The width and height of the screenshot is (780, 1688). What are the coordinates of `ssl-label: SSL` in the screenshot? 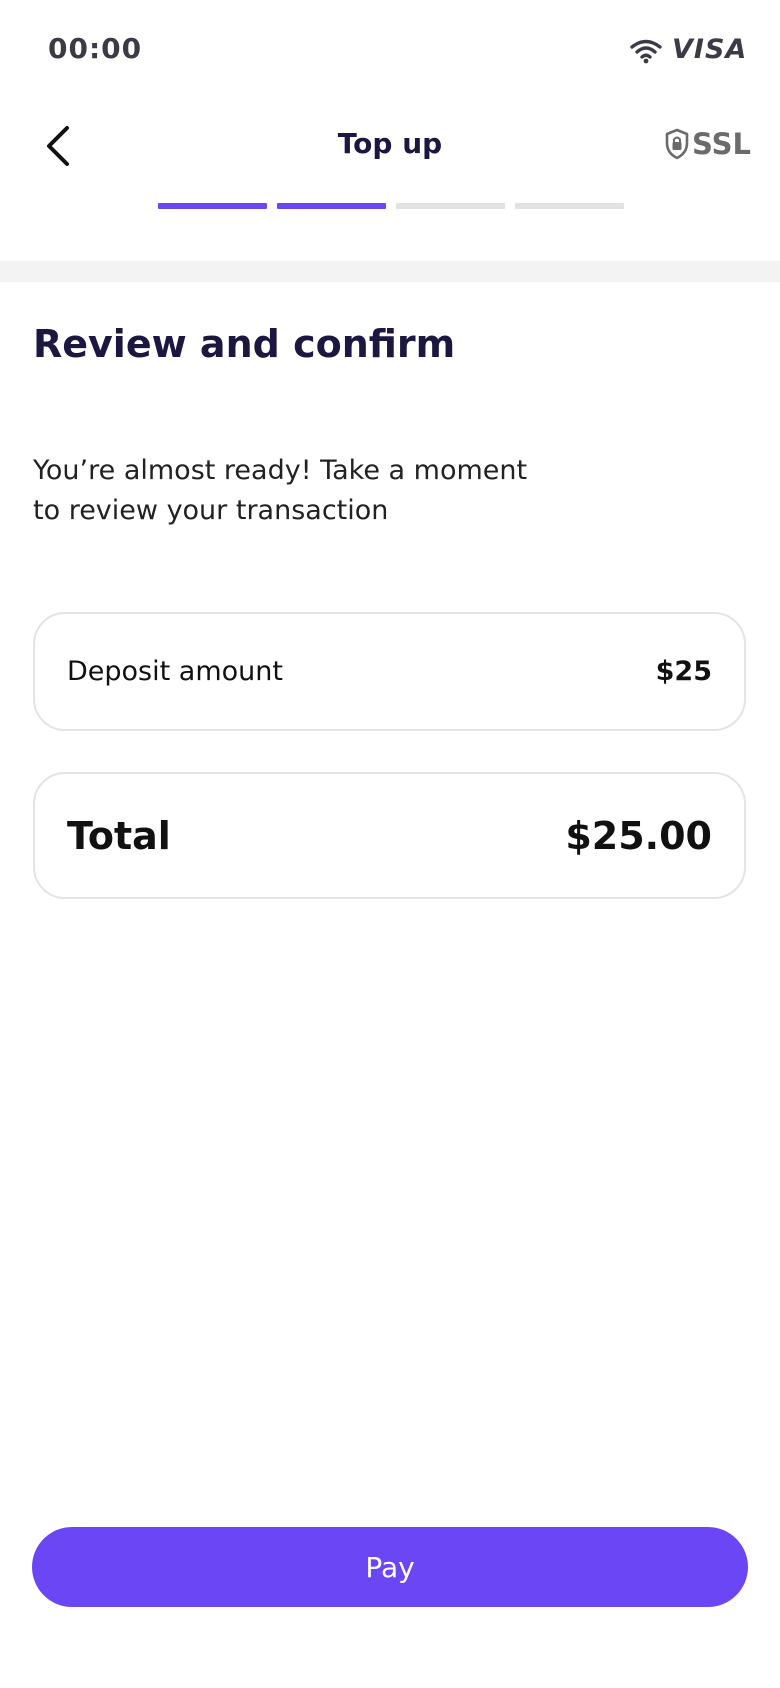 It's located at (721, 144).